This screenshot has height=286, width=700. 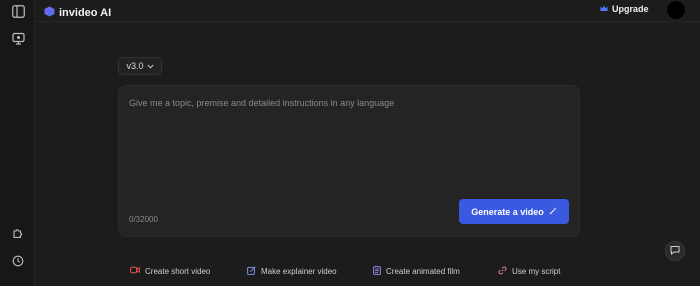 What do you see at coordinates (604, 9) in the screenshot?
I see `crown-icon` at bounding box center [604, 9].